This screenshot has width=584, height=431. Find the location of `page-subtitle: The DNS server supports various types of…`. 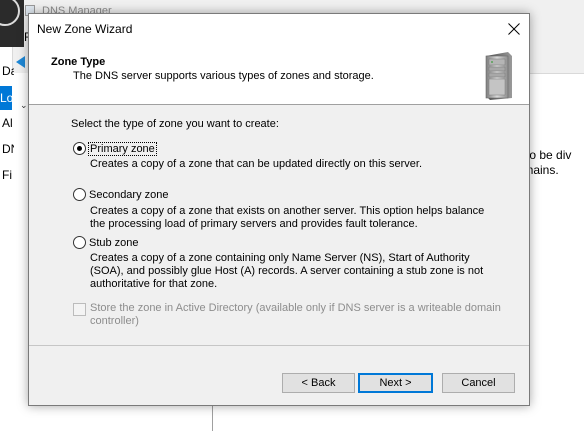

page-subtitle: The DNS server supports various types of… is located at coordinates (223, 76).